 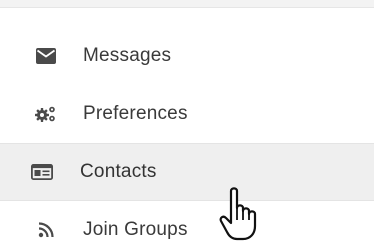 I want to click on gears-icon, so click(x=46, y=114).